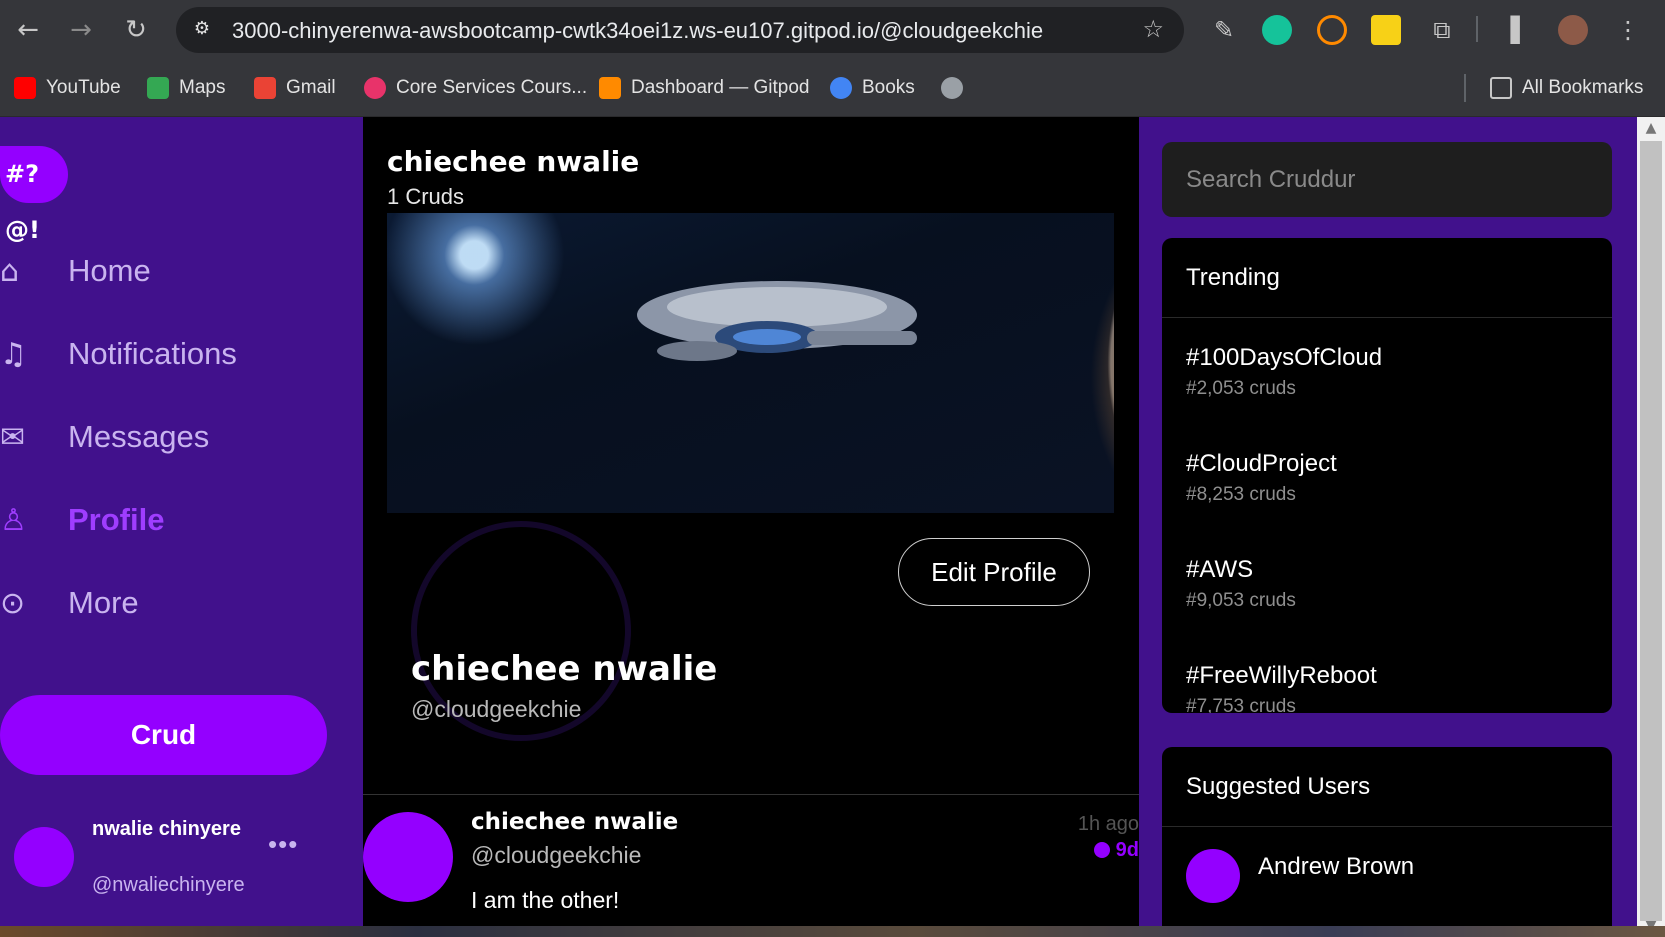 The width and height of the screenshot is (1665, 937). What do you see at coordinates (311, 87) in the screenshot?
I see `bookmark-label: Gmail` at bounding box center [311, 87].